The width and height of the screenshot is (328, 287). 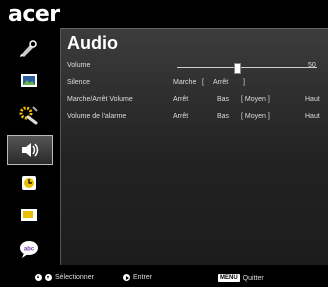 What do you see at coordinates (74, 277) in the screenshot?
I see `select-hint-label: Sélectionner` at bounding box center [74, 277].